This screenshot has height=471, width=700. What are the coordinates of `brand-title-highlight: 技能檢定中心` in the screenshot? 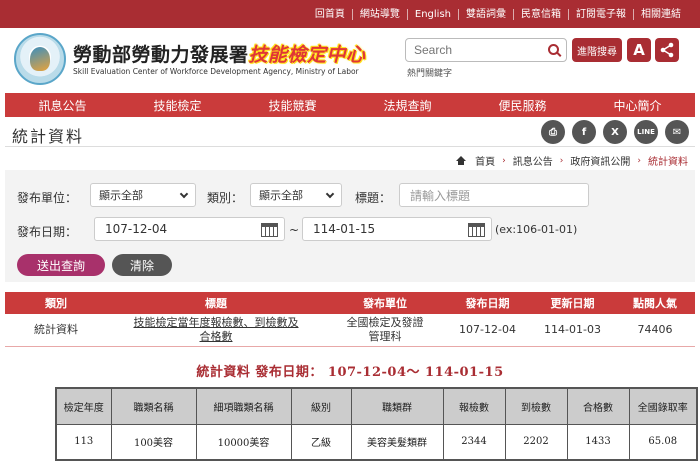 It's located at (307, 55).